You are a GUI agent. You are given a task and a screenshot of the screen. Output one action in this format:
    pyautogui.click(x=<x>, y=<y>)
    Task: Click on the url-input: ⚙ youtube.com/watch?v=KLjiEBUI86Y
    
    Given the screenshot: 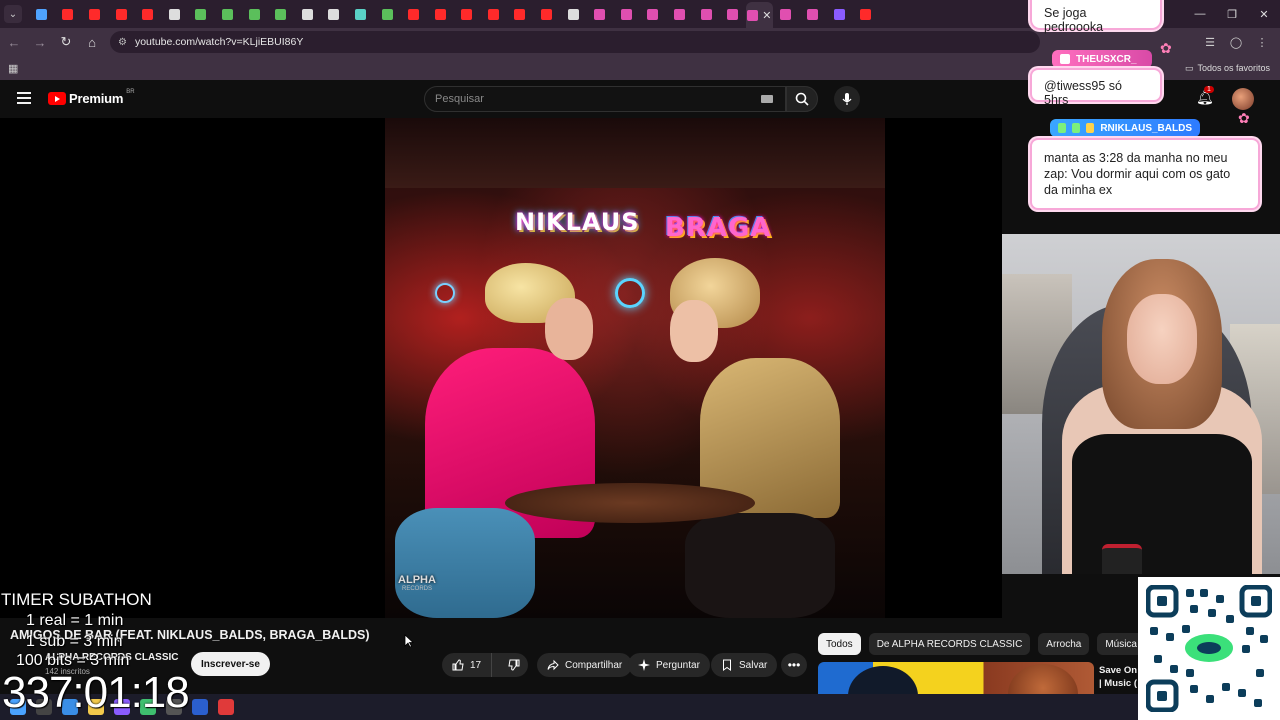 What is the action you would take?
    pyautogui.click(x=575, y=42)
    